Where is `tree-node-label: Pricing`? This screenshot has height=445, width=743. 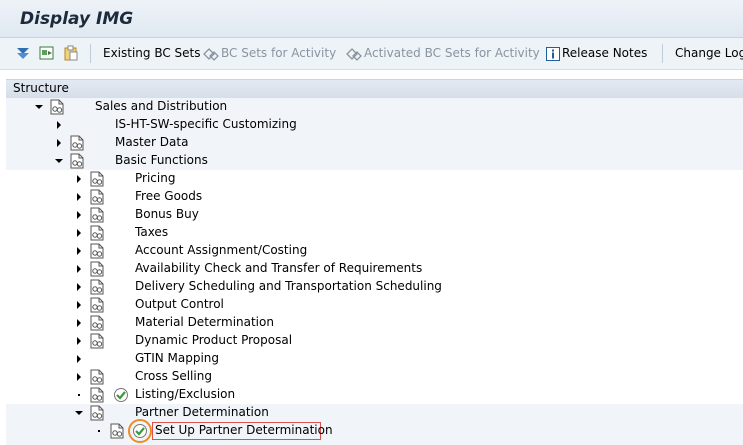 tree-node-label: Pricing is located at coordinates (155, 178).